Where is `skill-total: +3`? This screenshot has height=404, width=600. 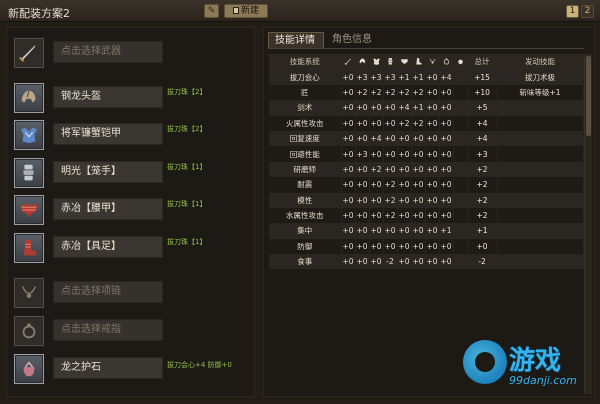 skill-total: +3 is located at coordinates (482, 154).